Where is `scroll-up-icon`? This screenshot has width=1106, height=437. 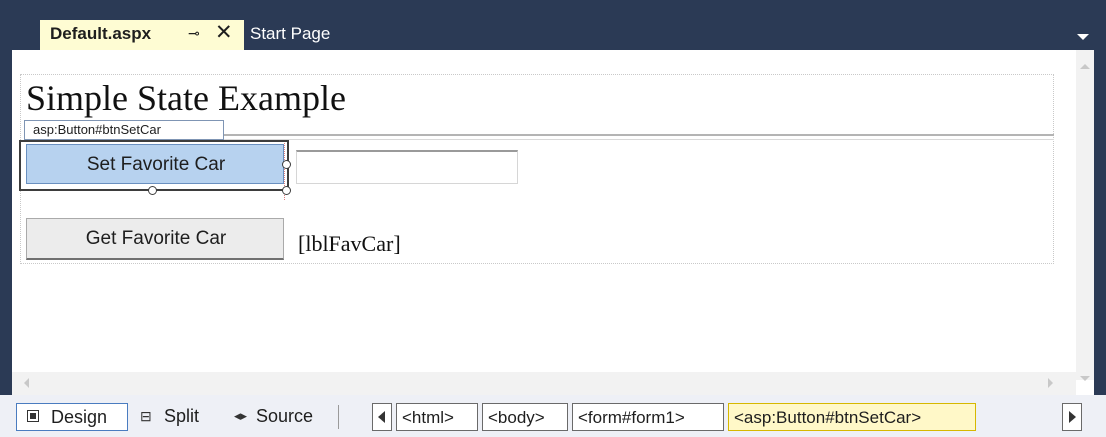
scroll-up-icon is located at coordinates (1085, 66).